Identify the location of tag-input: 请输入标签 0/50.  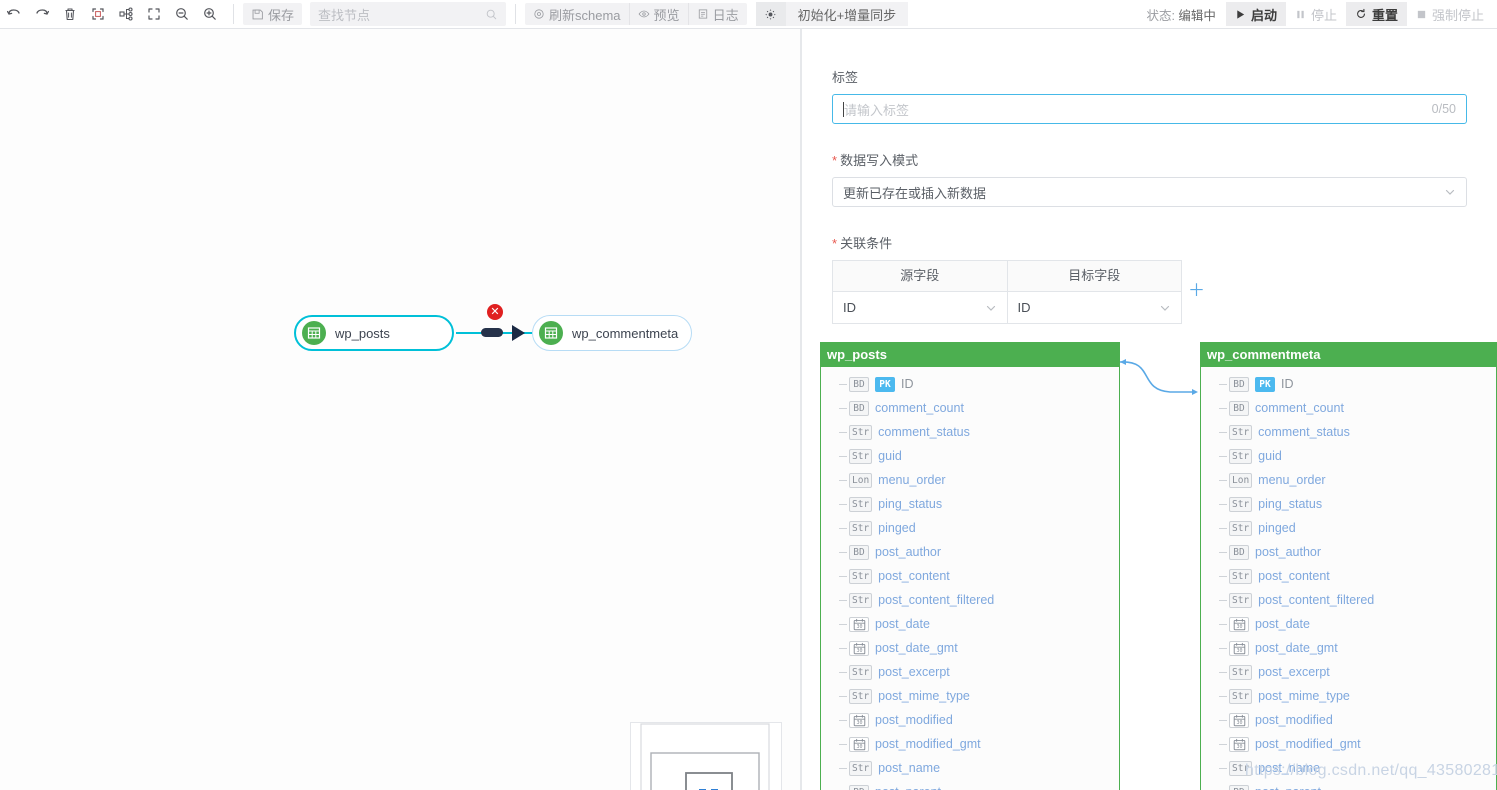
(1149, 109).